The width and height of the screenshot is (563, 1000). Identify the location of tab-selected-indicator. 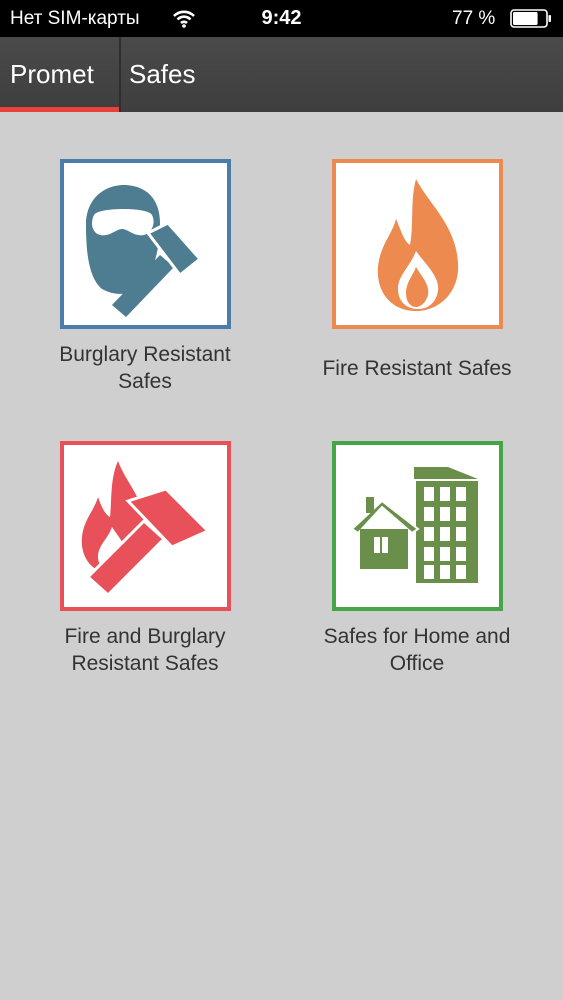
(59, 109).